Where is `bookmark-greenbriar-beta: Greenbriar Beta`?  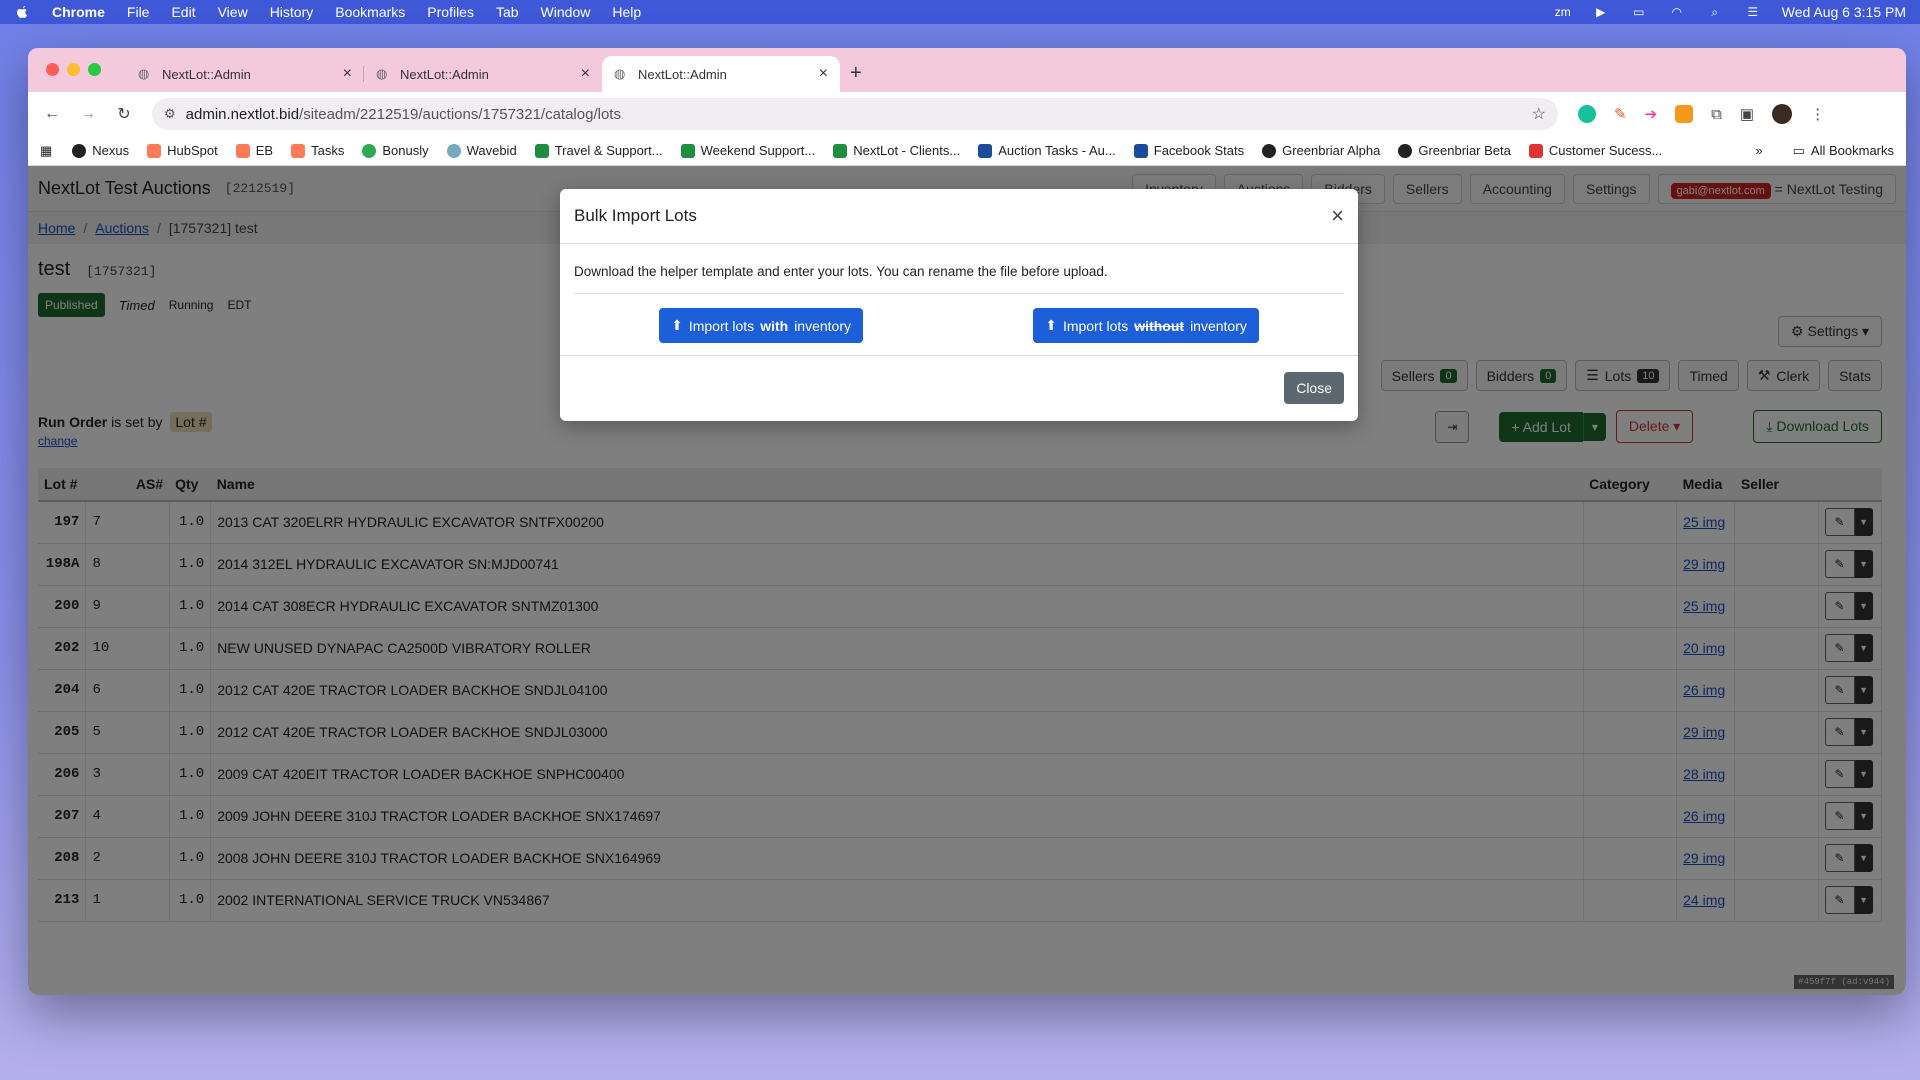 bookmark-greenbriar-beta: Greenbriar Beta is located at coordinates (1454, 150).